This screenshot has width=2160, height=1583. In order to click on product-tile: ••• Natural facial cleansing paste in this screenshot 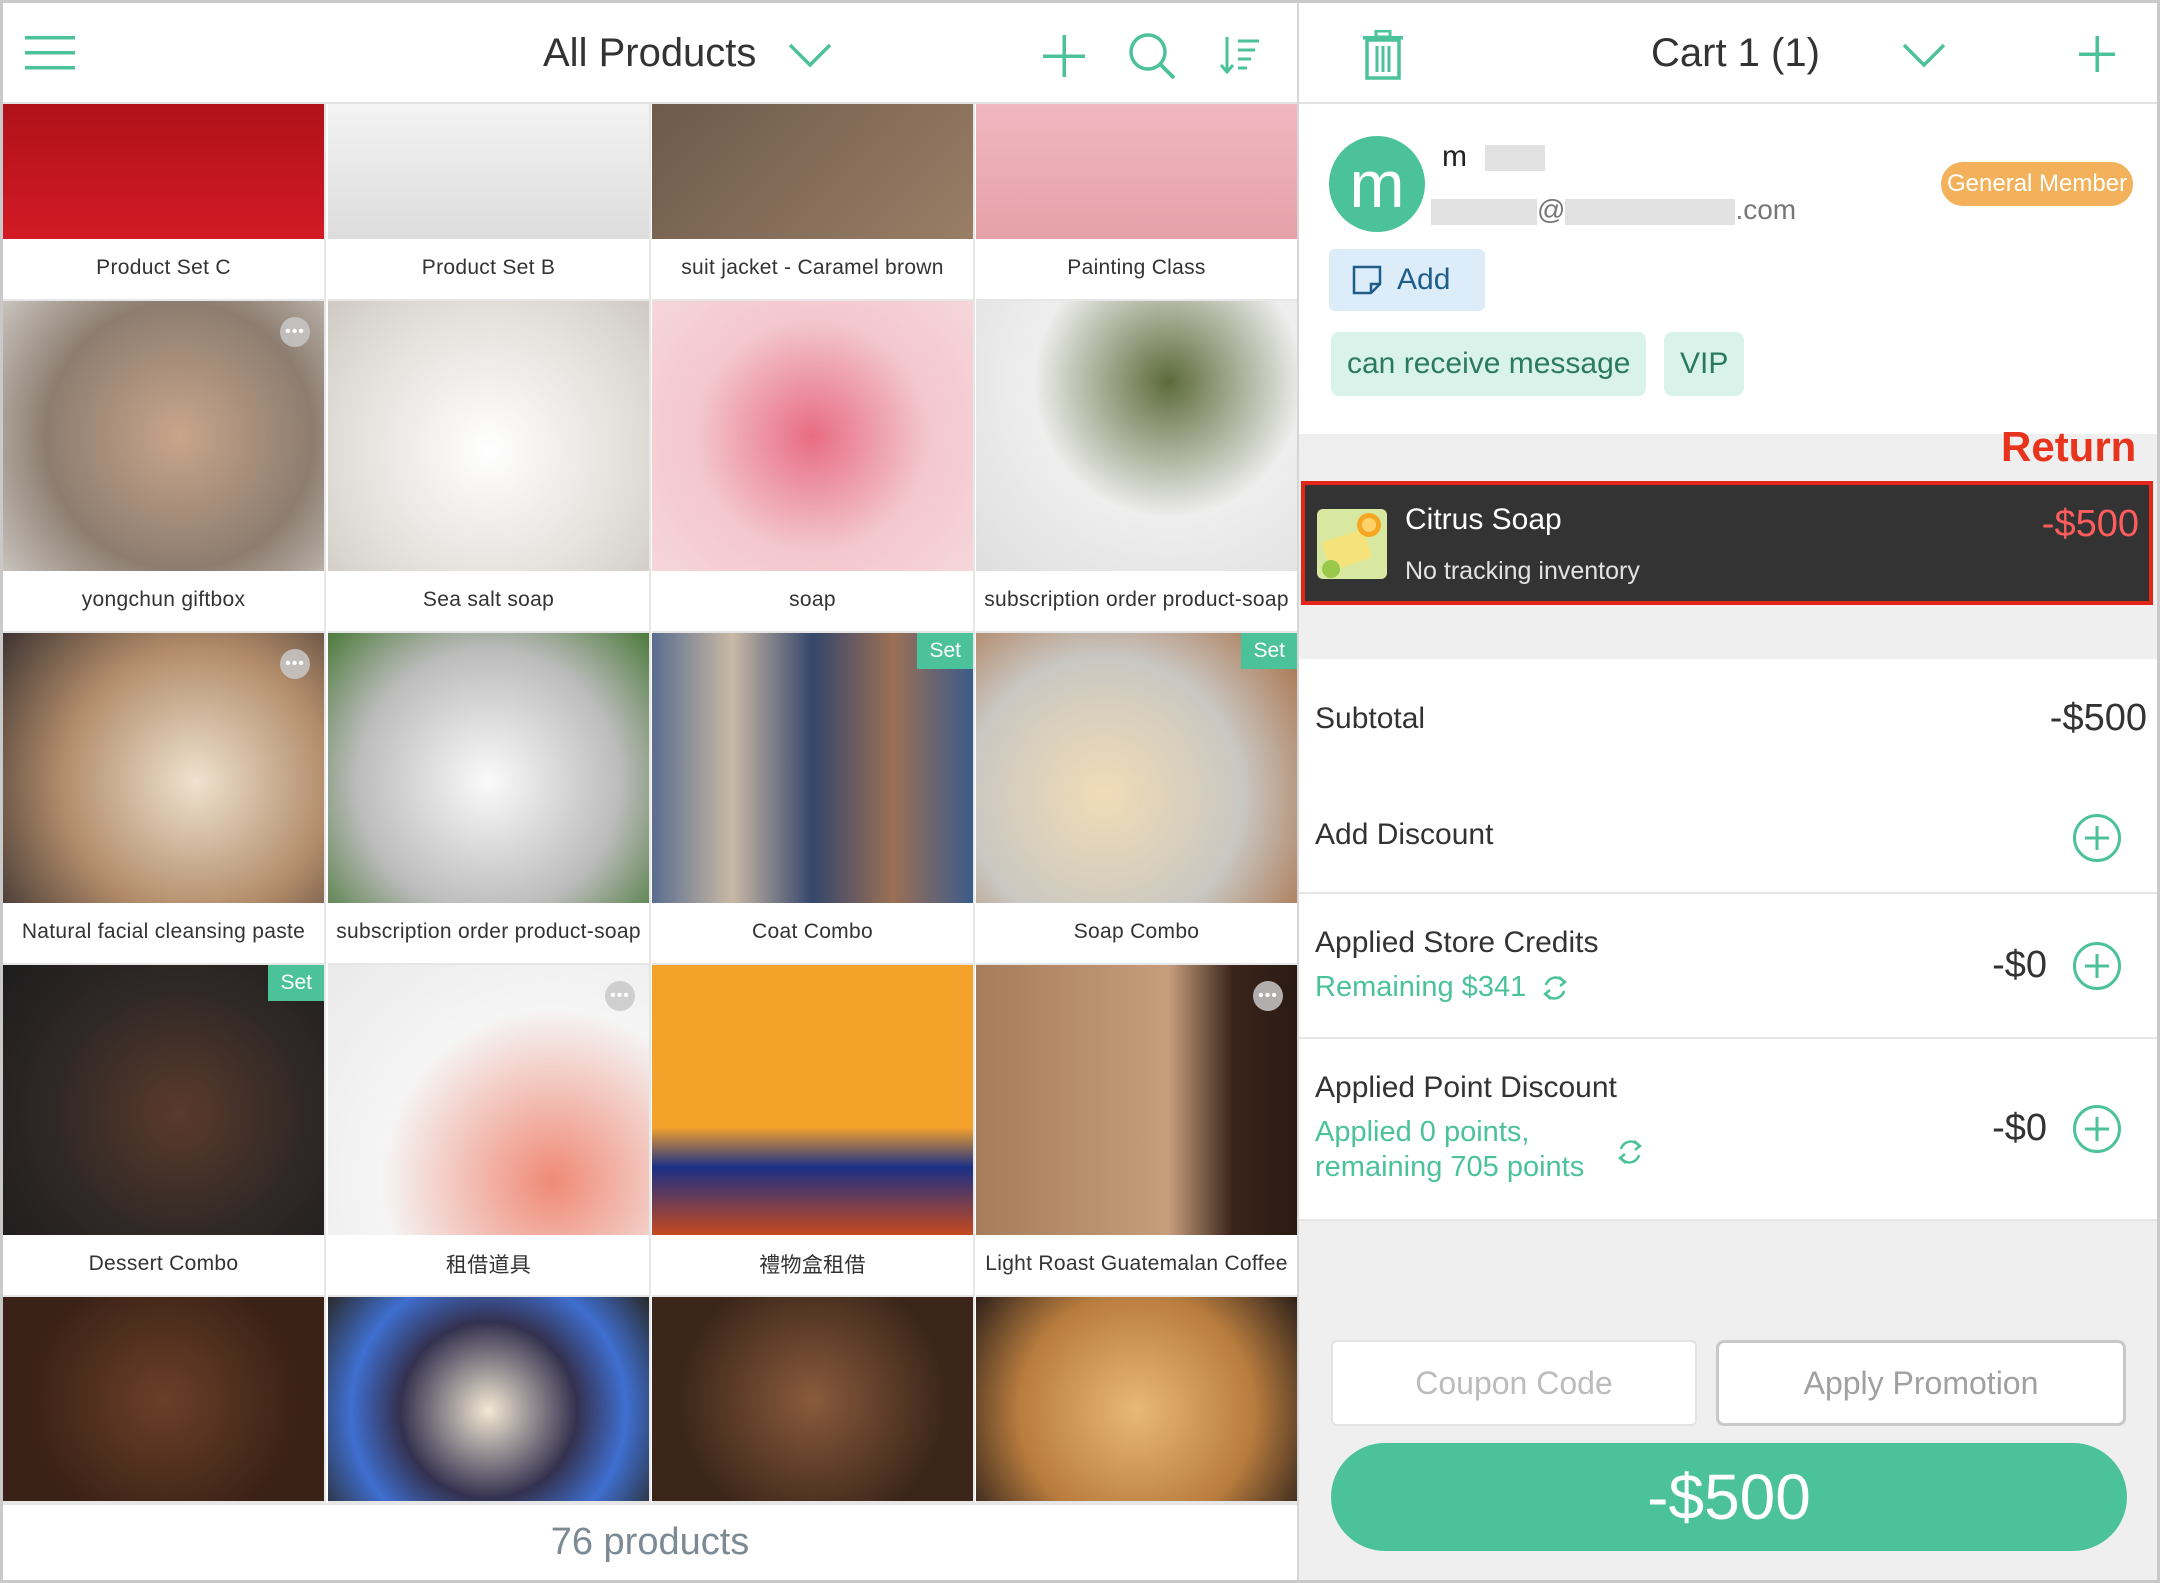, I will do `click(164, 799)`.